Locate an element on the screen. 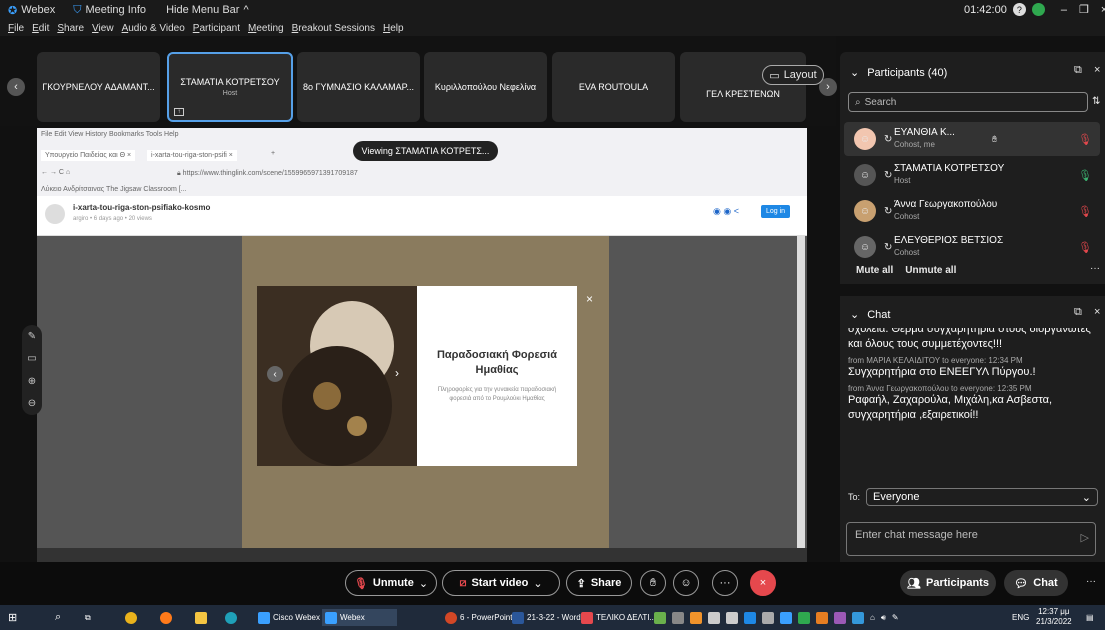  tile-name: ΣΤΑΜΑΤΙΑ ΚΟΤΡΕΤΣΟΥ is located at coordinates (230, 82).